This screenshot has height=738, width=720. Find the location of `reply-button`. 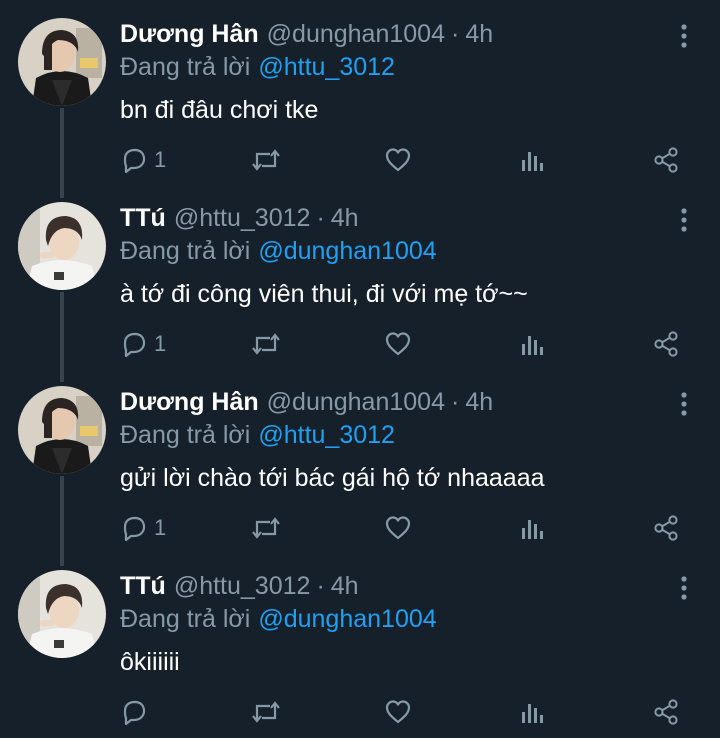

reply-button is located at coordinates (137, 712).